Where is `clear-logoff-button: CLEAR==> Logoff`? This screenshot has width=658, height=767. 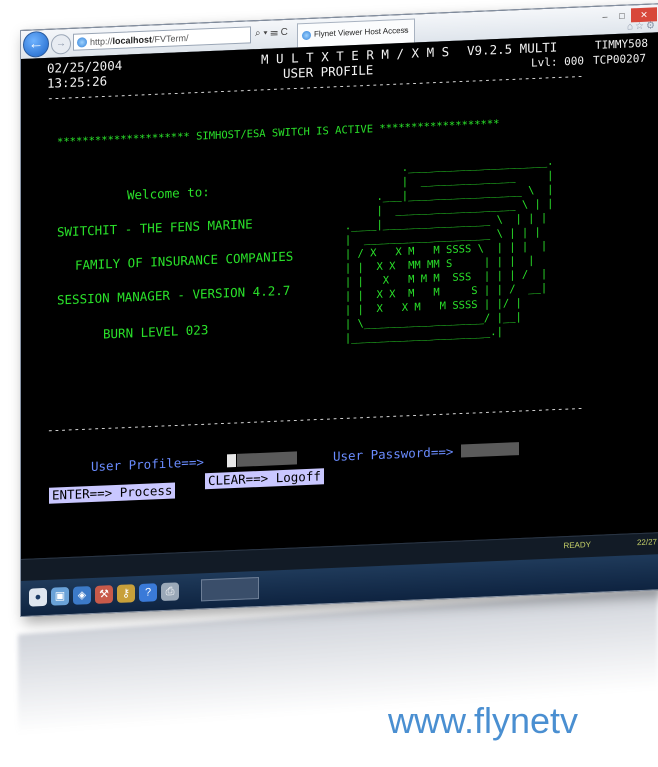
clear-logoff-button: CLEAR==> Logoff is located at coordinates (264, 479).